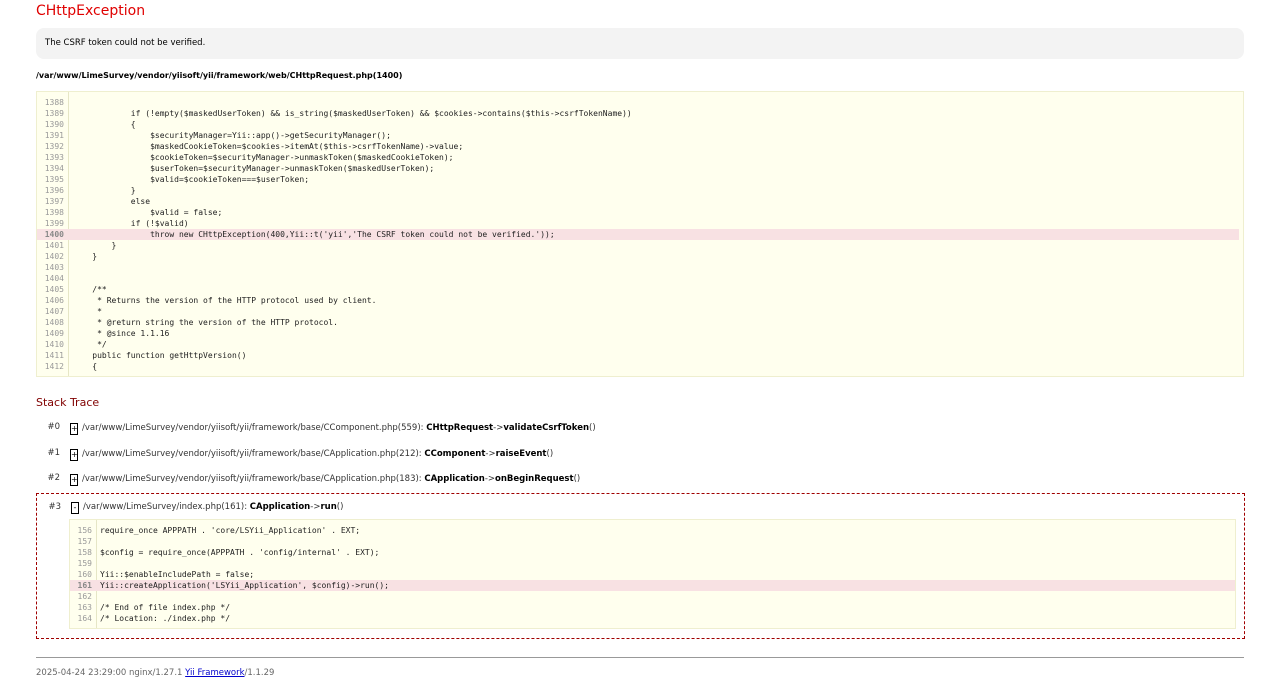 This screenshot has height=693, width=1280. I want to click on line-number: 1400, so click(54, 234).